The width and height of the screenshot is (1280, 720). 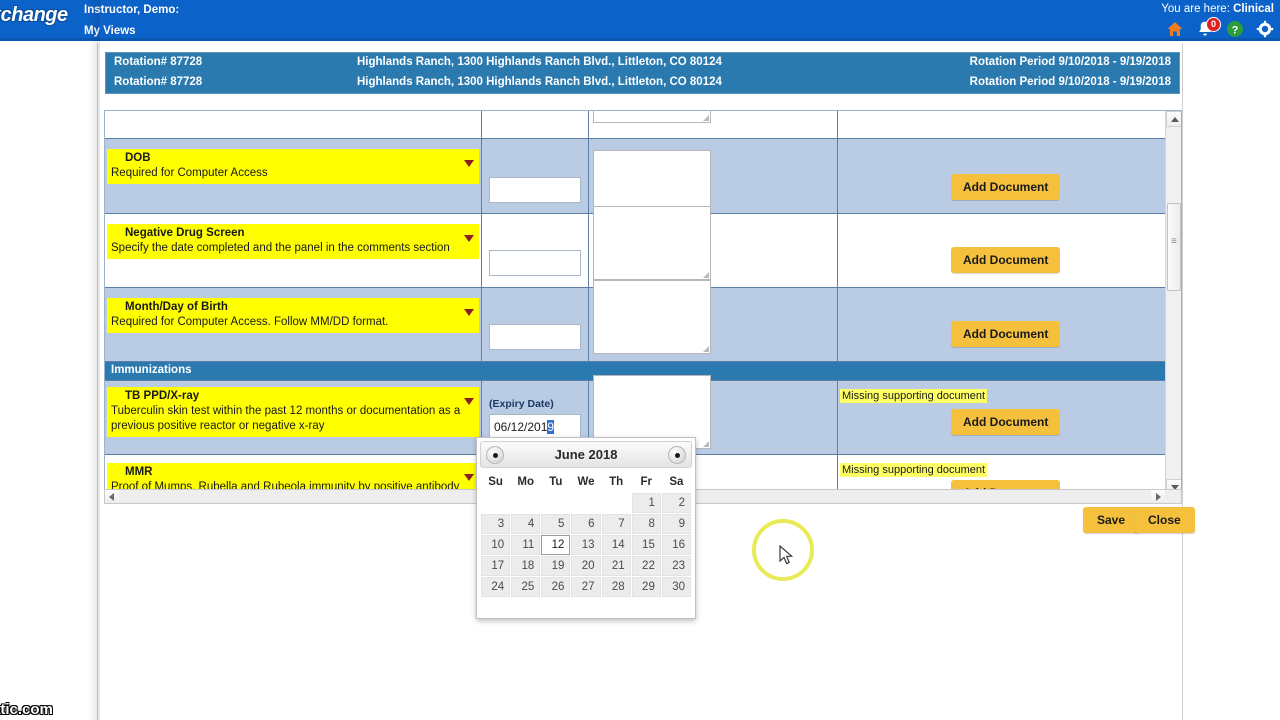 What do you see at coordinates (616, 524) in the screenshot?
I see `datepicker-day-7: 7` at bounding box center [616, 524].